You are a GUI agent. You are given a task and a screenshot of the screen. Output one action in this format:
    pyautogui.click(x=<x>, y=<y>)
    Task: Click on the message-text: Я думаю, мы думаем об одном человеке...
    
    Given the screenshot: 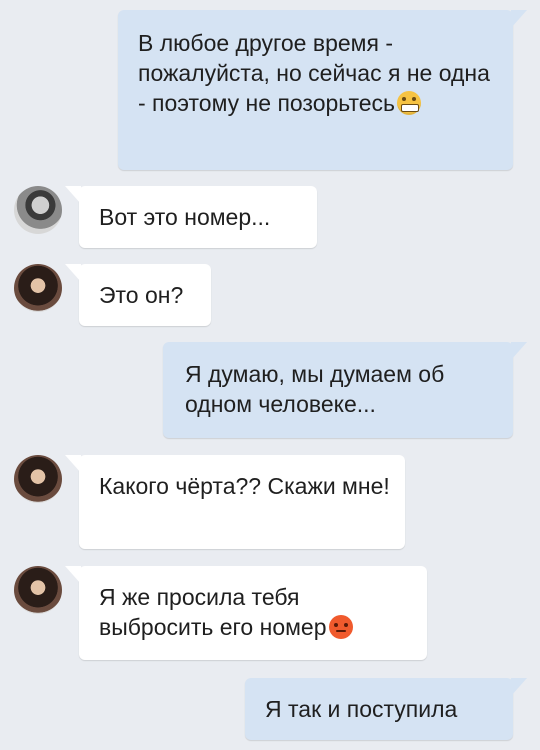 What is the action you would take?
    pyautogui.click(x=315, y=389)
    